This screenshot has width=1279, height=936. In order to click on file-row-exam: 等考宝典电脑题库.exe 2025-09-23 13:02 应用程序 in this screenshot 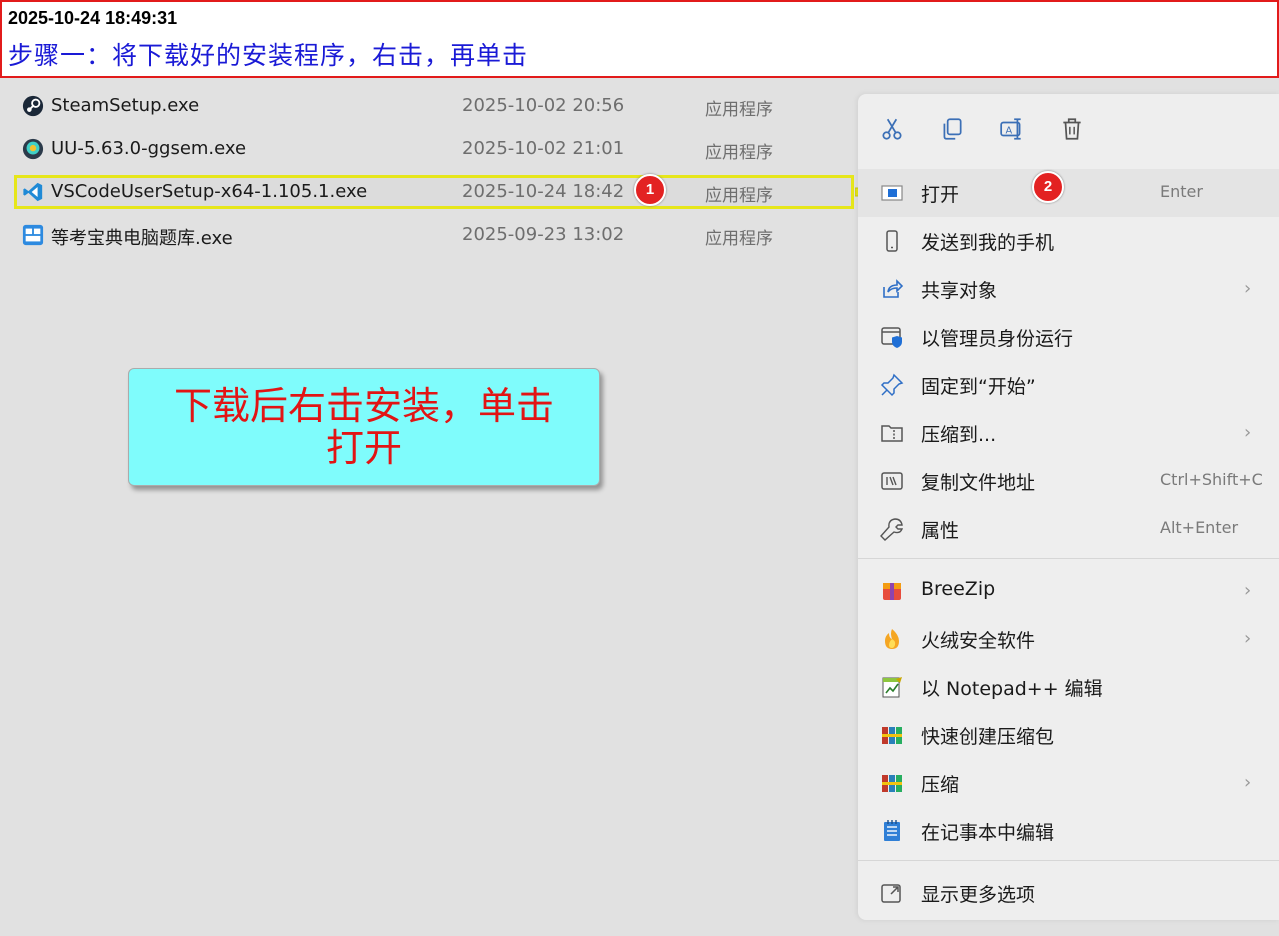, I will do `click(434, 235)`.